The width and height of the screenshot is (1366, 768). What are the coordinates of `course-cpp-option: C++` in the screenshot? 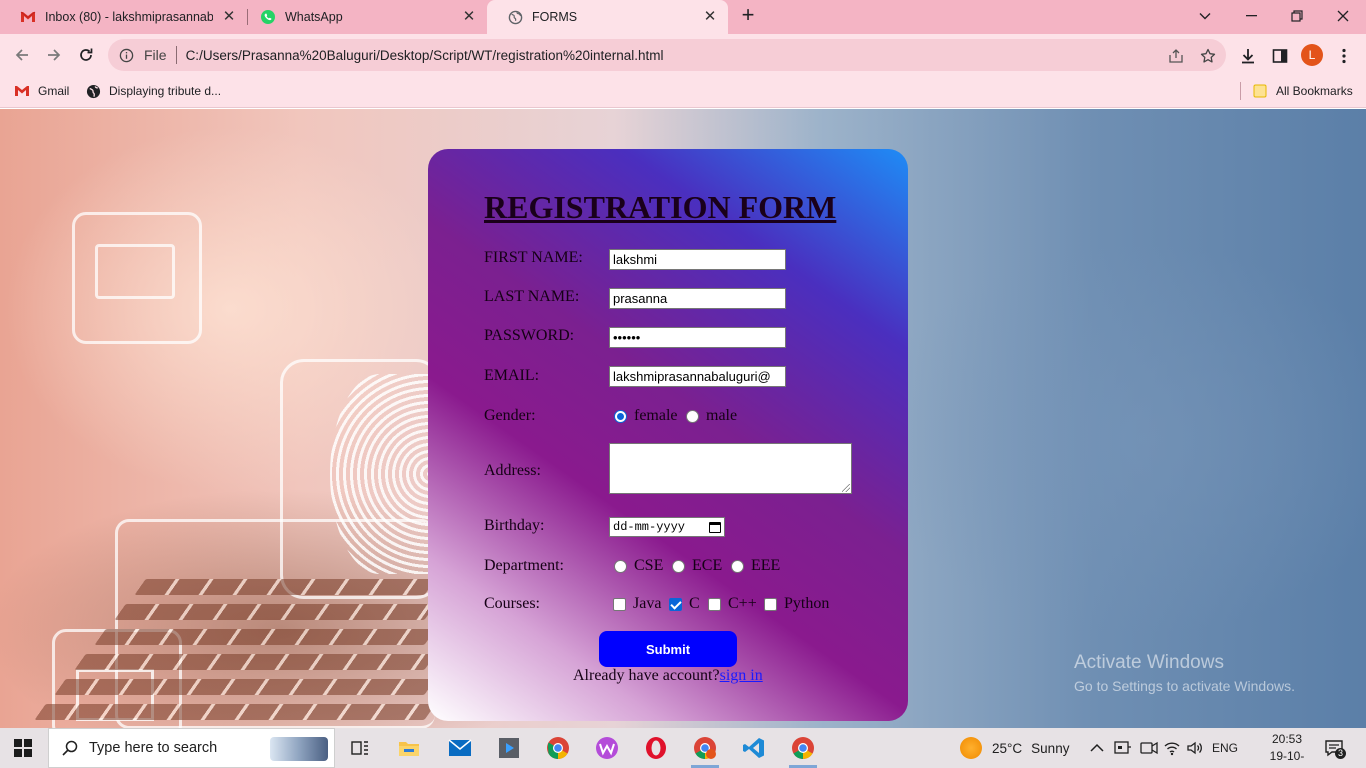 It's located at (732, 604).